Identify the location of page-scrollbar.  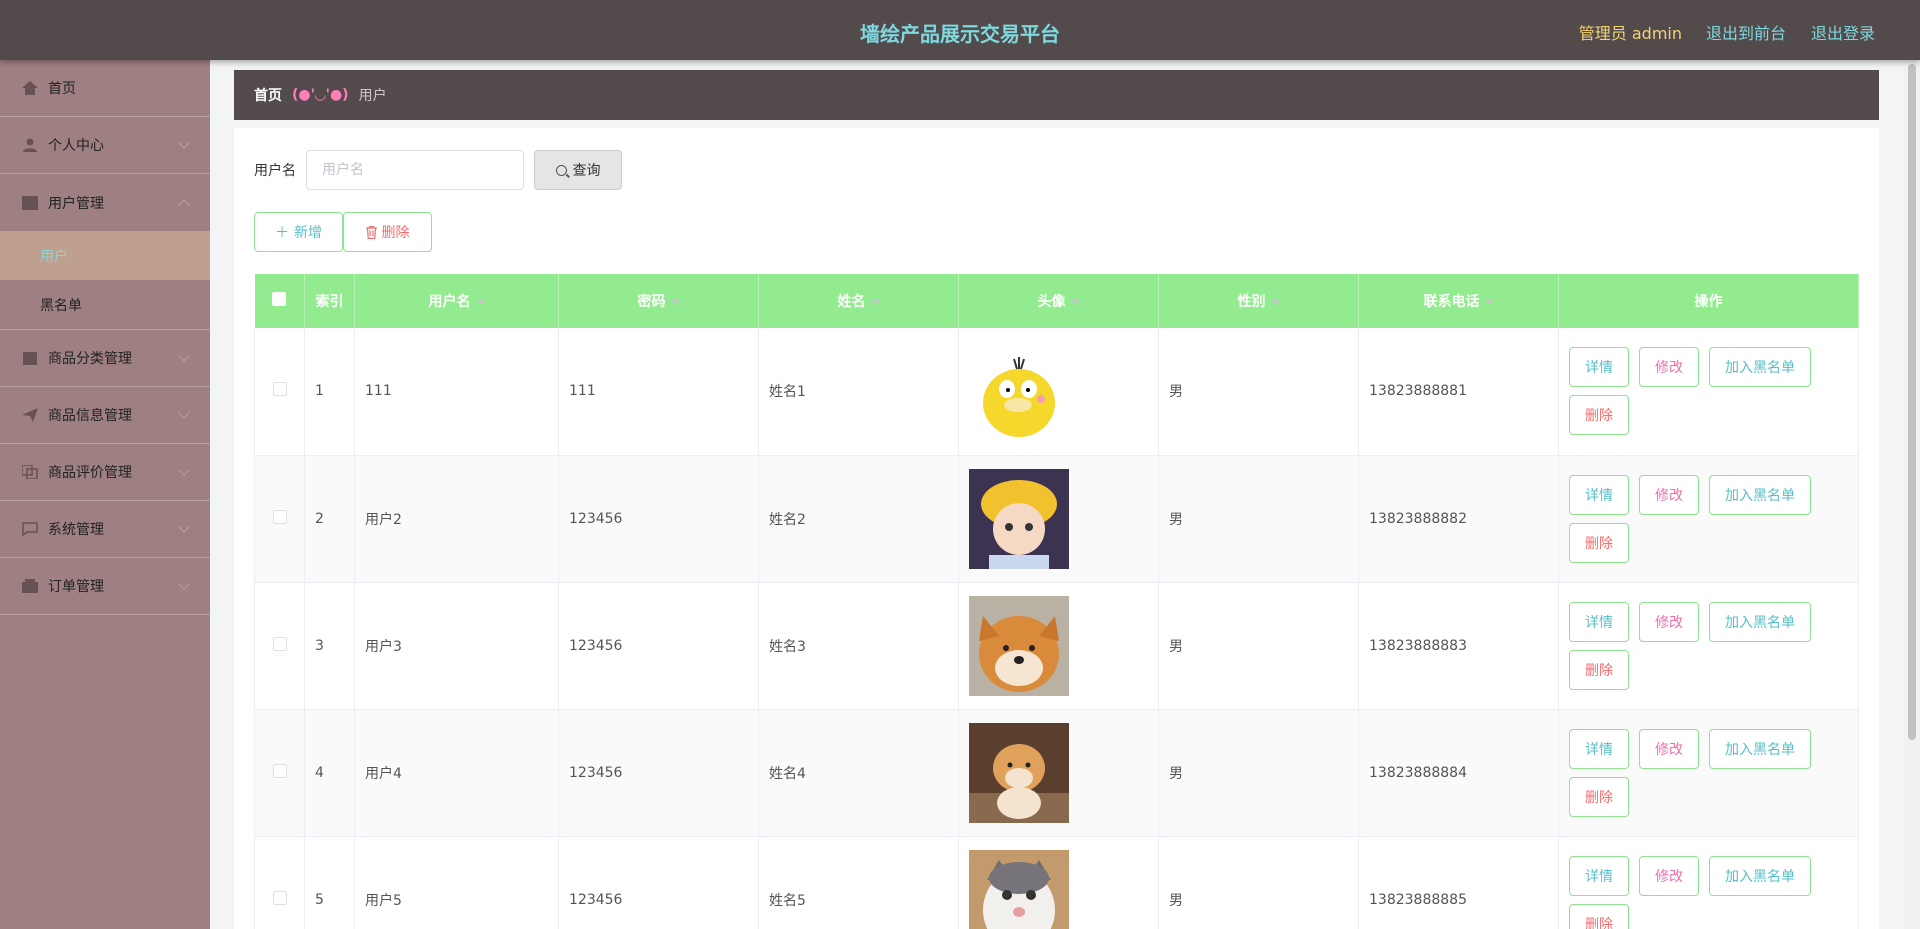
(1912, 494).